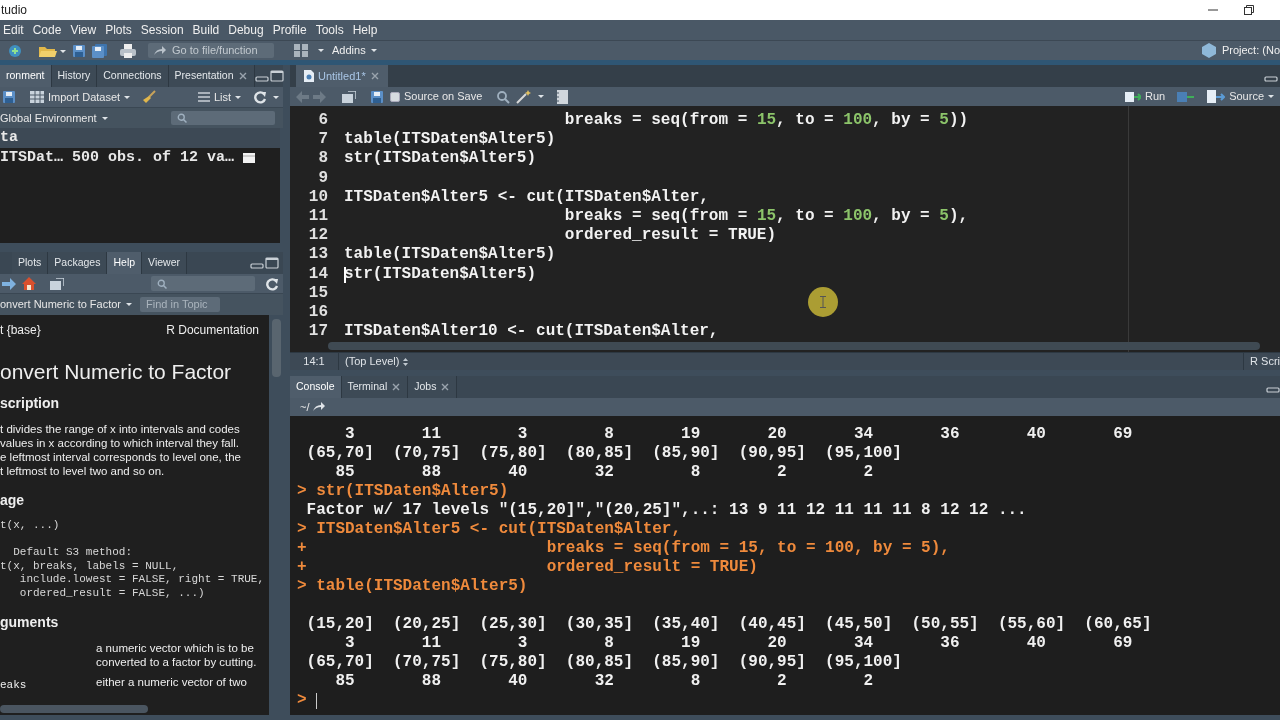 This screenshot has width=1280, height=720. Describe the element at coordinates (373, 361) in the screenshot. I see `scope-menu: (Top Level)` at that location.